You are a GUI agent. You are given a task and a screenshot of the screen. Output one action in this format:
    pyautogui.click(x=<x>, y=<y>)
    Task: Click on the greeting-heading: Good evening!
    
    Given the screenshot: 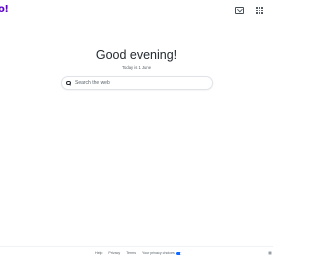 What is the action you would take?
    pyautogui.click(x=136, y=55)
    